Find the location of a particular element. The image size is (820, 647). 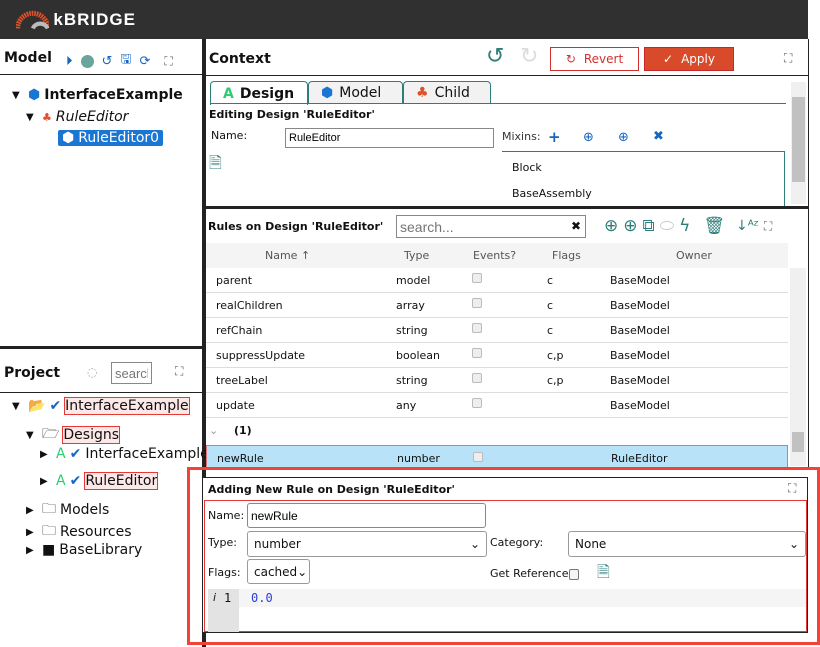

clear-search-icon: ✖ is located at coordinates (576, 226).